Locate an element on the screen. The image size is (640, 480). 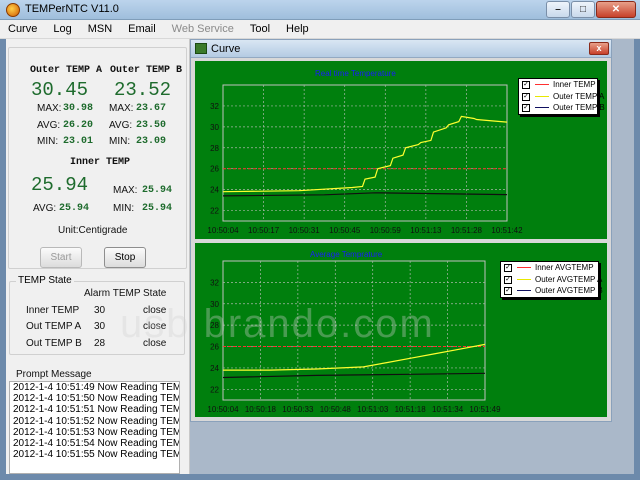
legend-item: ✓ Outer TEMP A is located at coordinates (561, 97).